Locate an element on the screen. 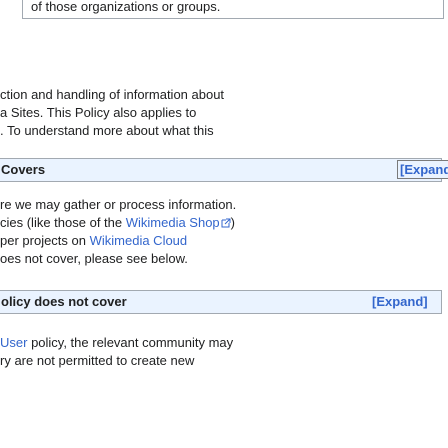 The width and height of the screenshot is (448, 448). section-covers-line-1: re we may gather or process information. is located at coordinates (118, 204).